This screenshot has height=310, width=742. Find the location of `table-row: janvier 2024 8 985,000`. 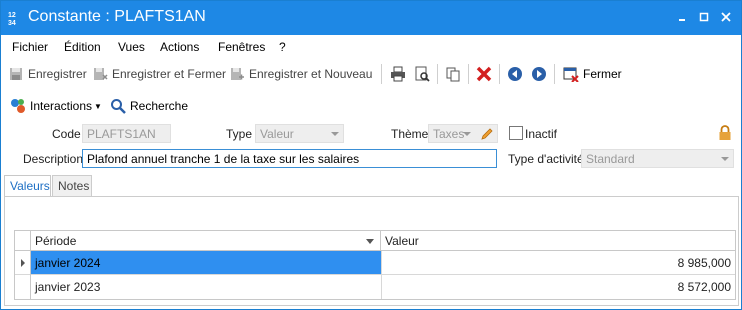

table-row: janvier 2024 8 985,000 is located at coordinates (375, 263).